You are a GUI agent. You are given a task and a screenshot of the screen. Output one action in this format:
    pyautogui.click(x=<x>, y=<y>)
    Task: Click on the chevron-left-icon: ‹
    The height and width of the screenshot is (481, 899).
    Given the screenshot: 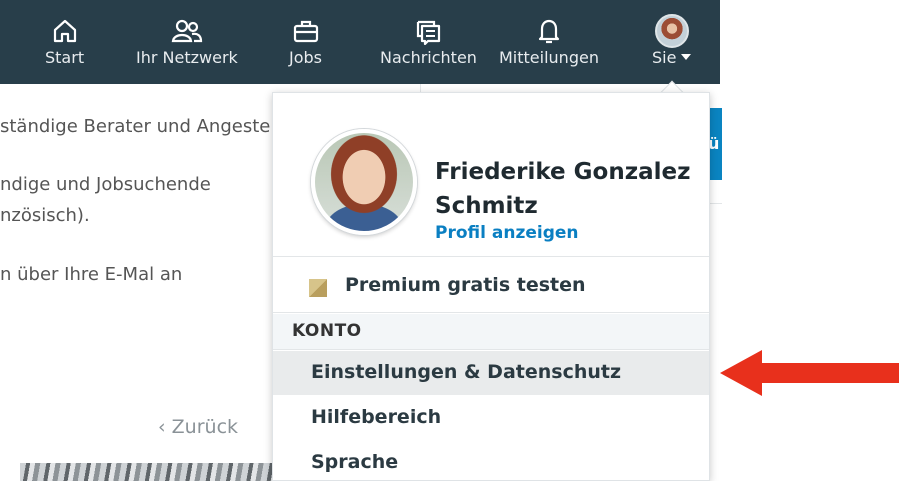 What is the action you would take?
    pyautogui.click(x=162, y=427)
    